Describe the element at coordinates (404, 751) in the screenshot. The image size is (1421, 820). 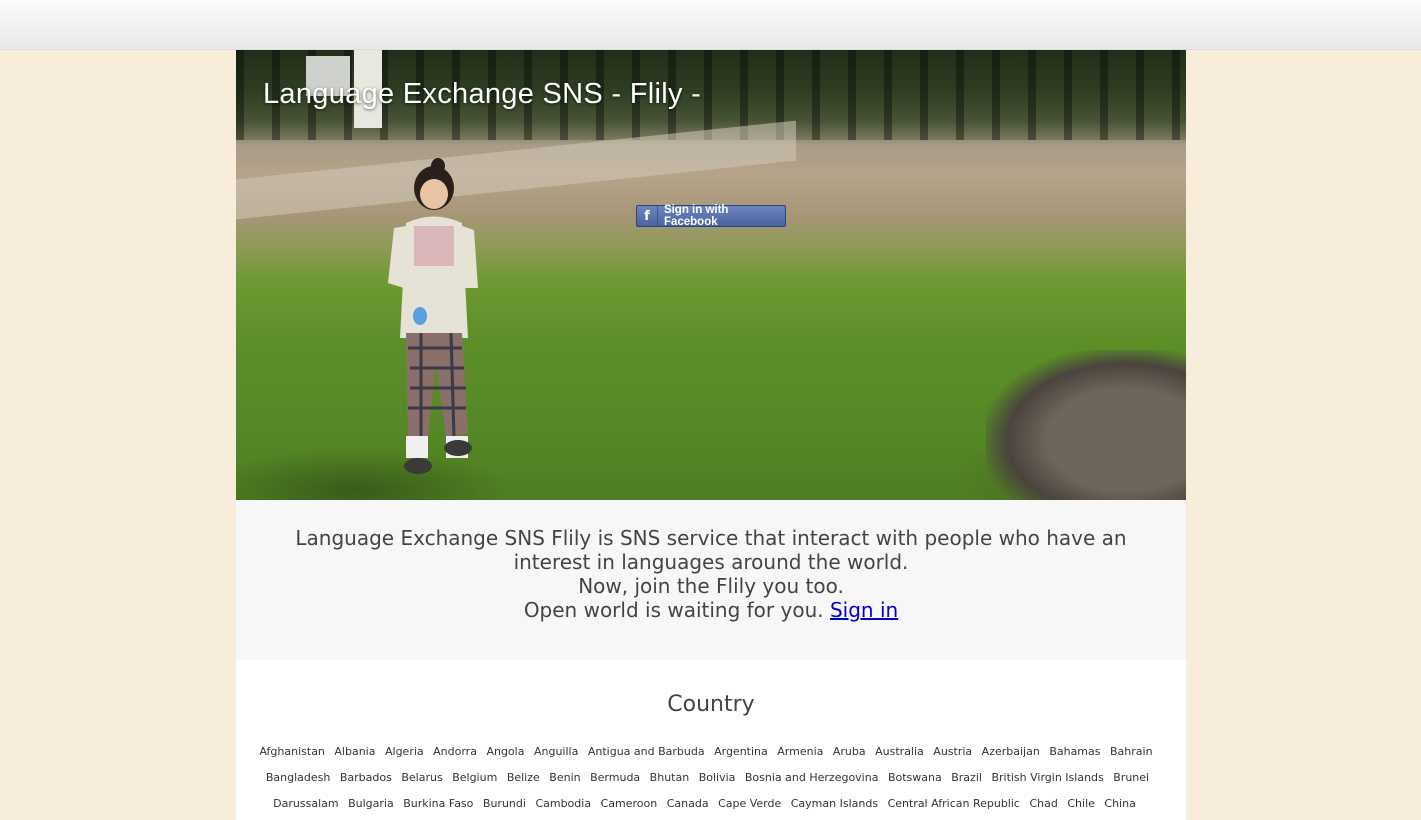
I see `country-link: Algeria` at that location.